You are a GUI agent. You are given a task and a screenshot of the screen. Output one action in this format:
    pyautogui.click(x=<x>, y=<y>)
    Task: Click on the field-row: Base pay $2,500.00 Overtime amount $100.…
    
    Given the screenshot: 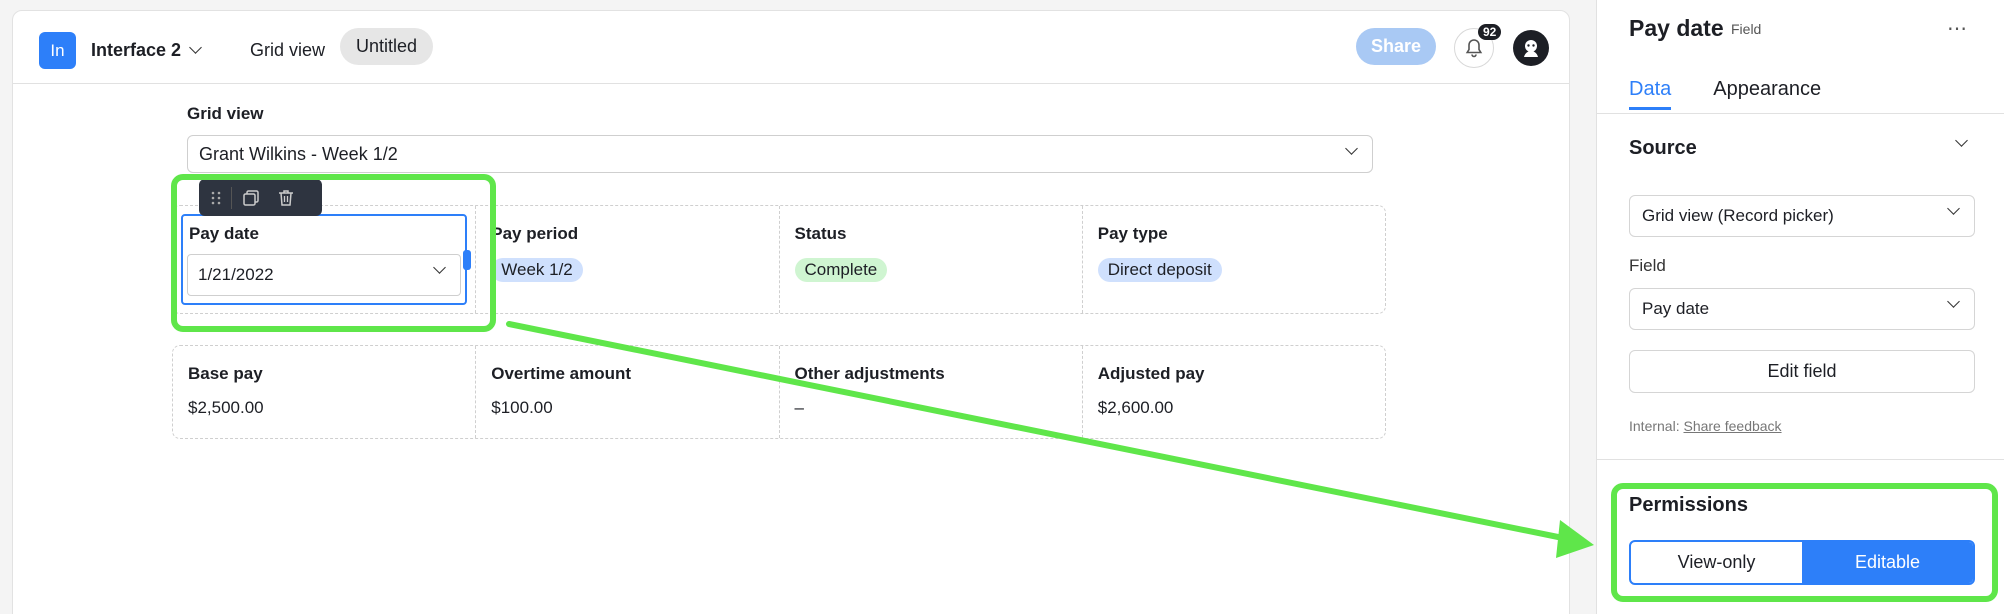 What is the action you would take?
    pyautogui.click(x=779, y=392)
    